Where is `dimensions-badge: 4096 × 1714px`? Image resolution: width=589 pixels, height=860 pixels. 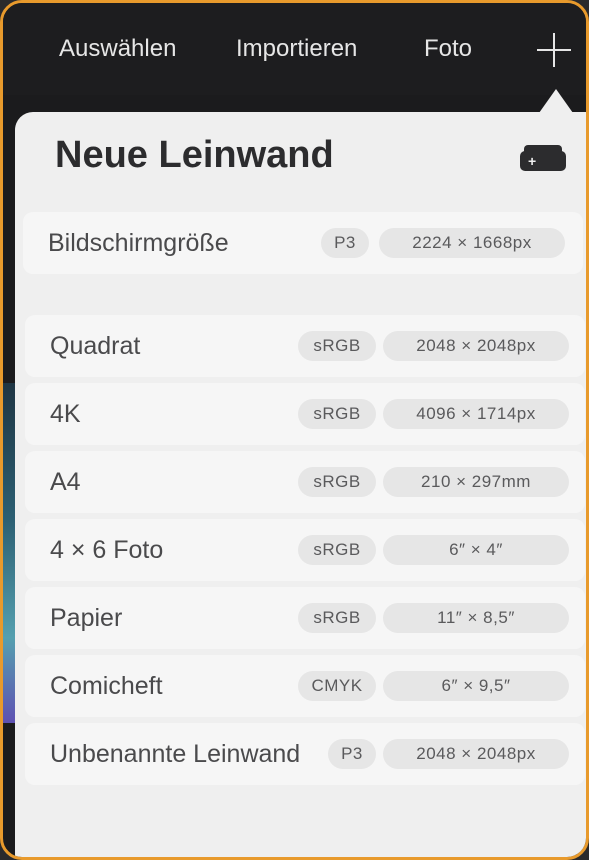 dimensions-badge: 4096 × 1714px is located at coordinates (476, 414).